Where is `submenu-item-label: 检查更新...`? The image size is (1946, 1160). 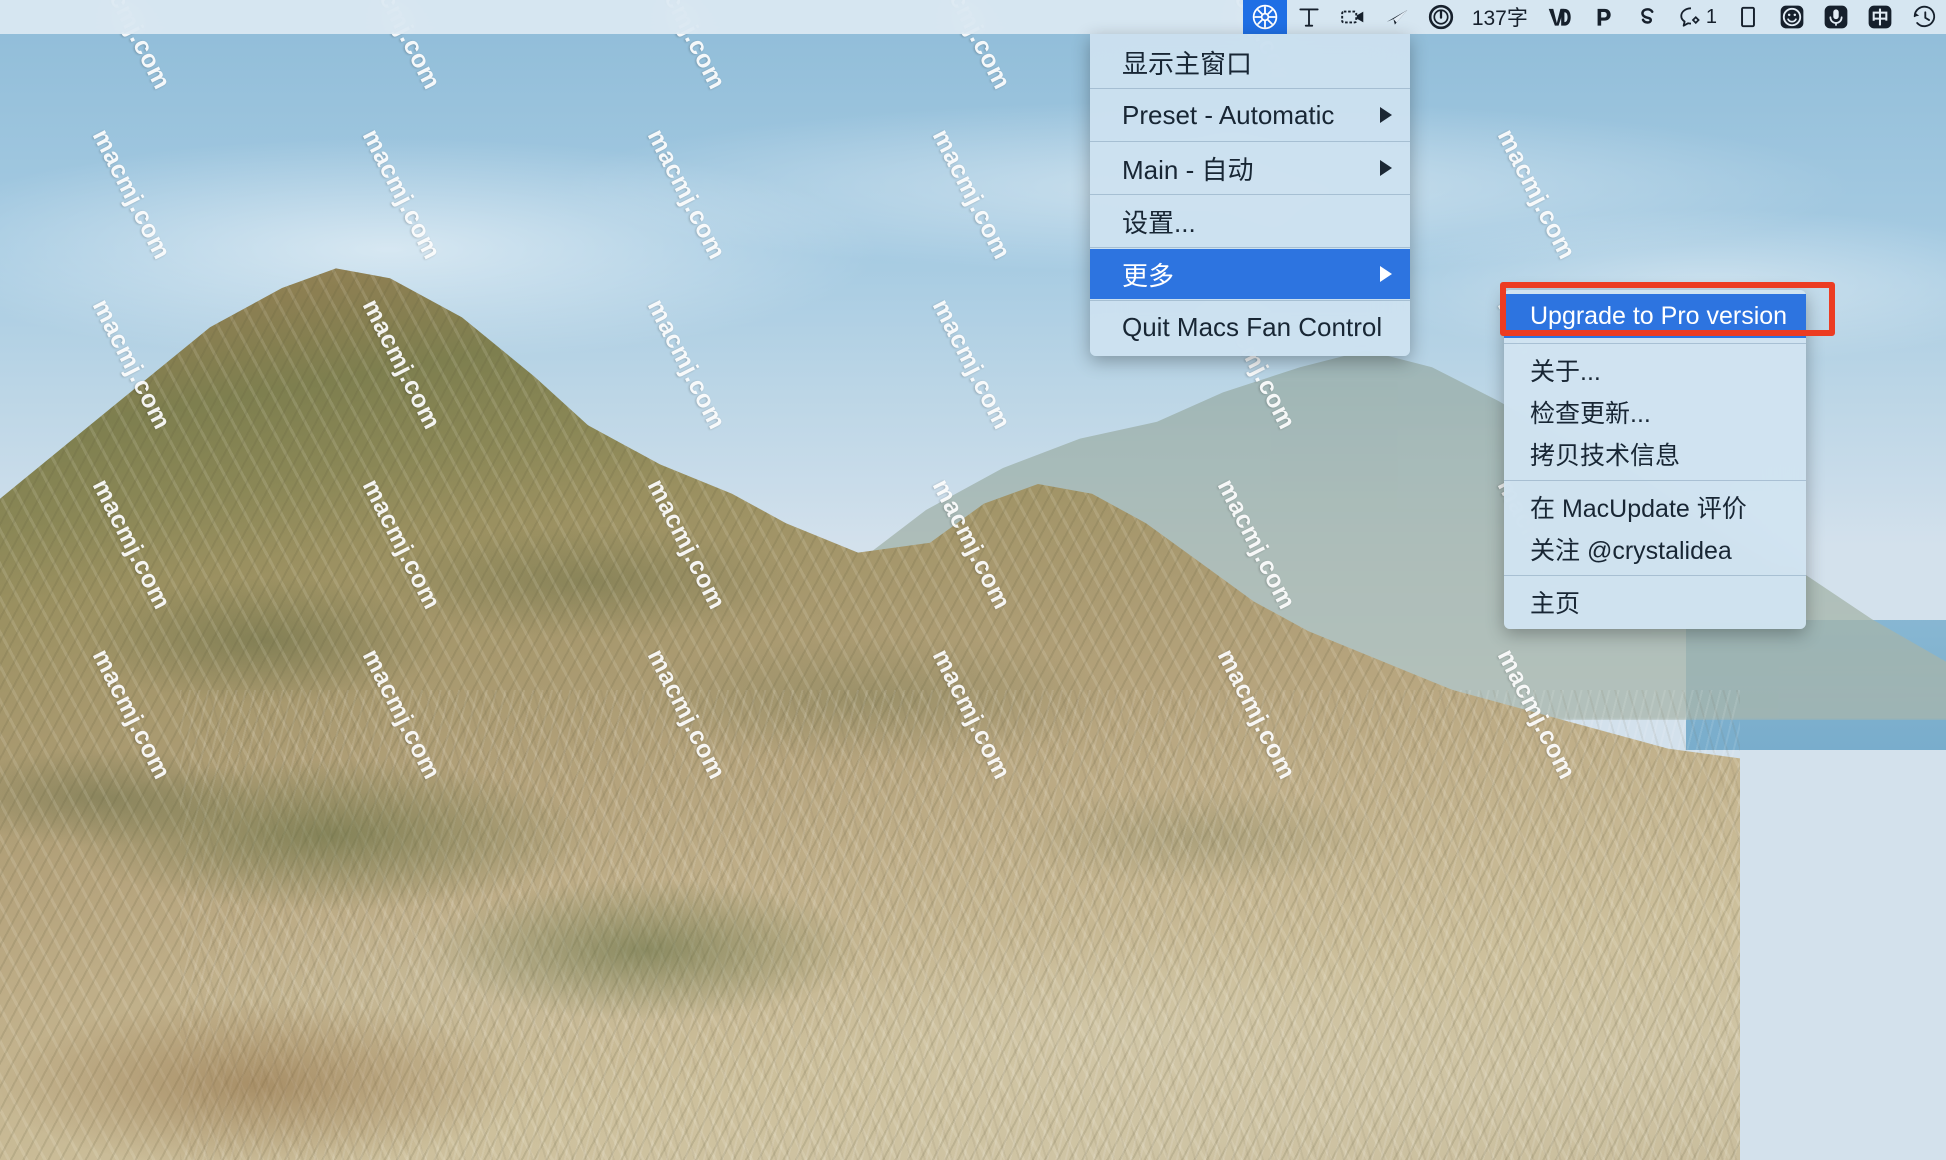
submenu-item-label: 检查更新... is located at coordinates (1590, 414).